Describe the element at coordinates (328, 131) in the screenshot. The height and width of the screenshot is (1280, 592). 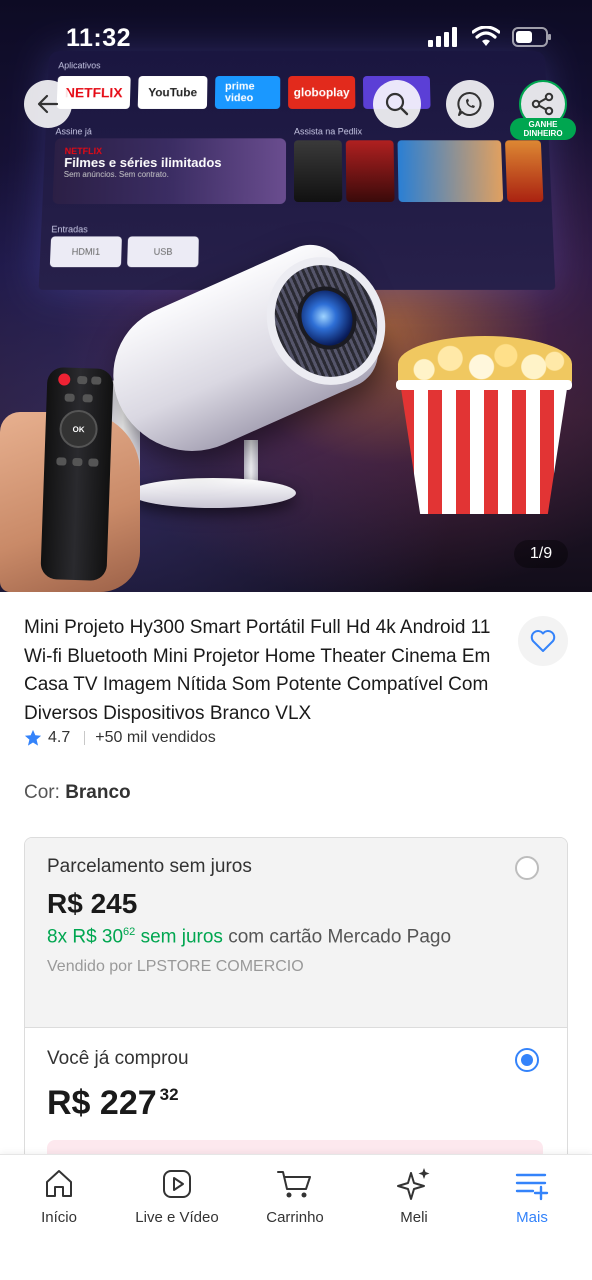
I see `tv-row2b-label: Assista na Pedlix` at that location.